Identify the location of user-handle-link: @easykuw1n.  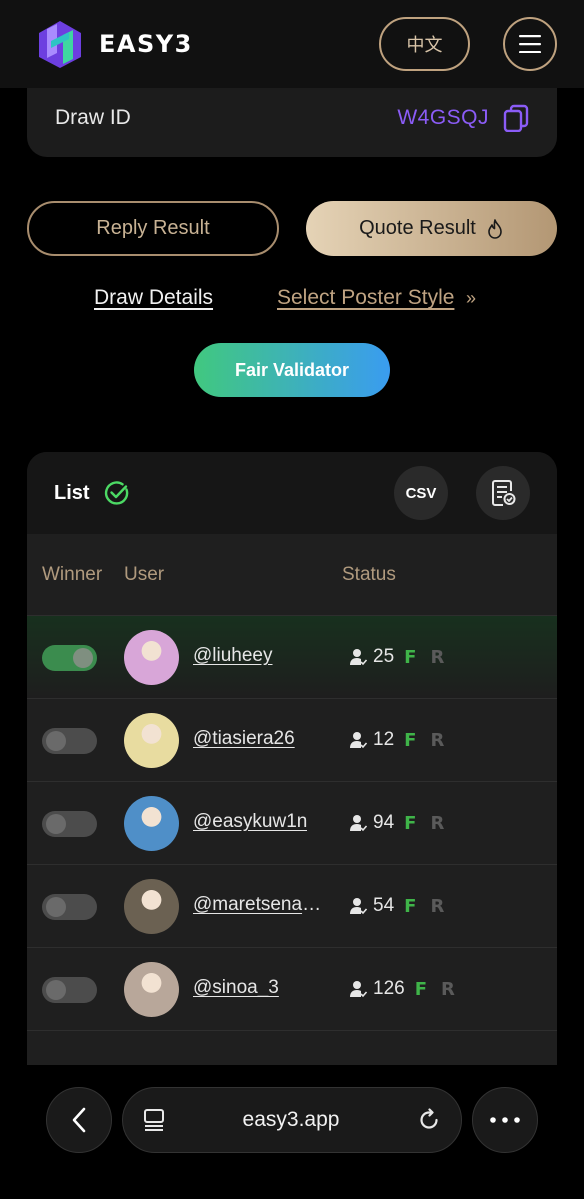
(250, 822).